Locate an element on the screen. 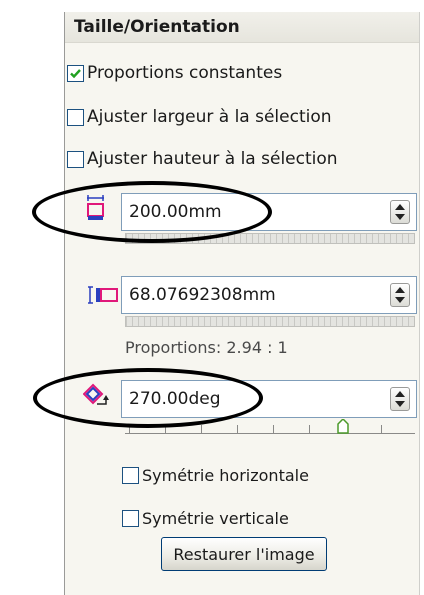  fit-width-row: Ajuster largeur à la sélection is located at coordinates (199, 117).